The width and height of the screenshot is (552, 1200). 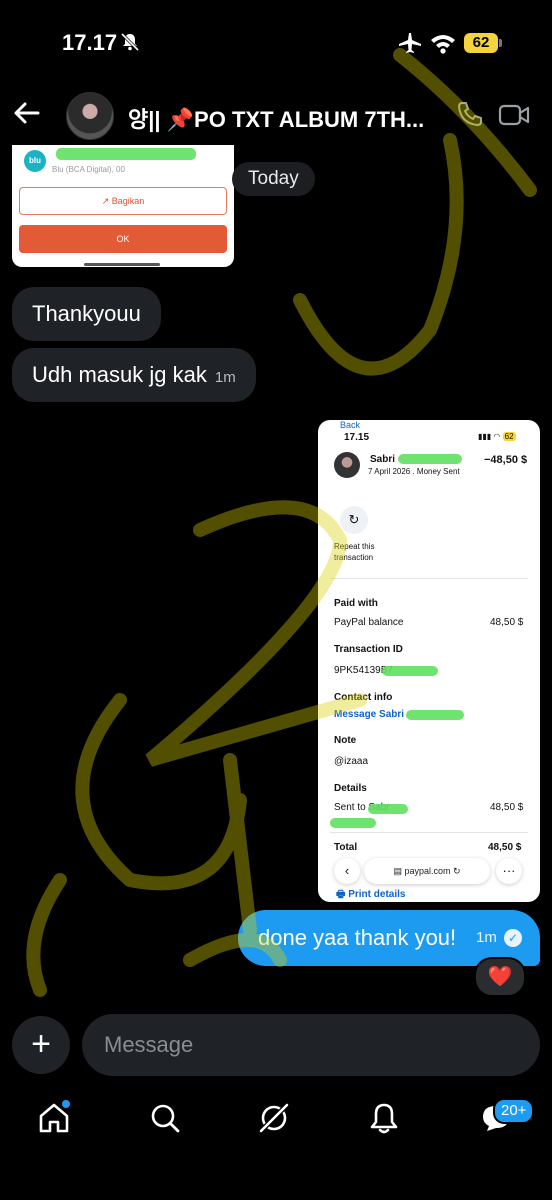 I want to click on add-media-button: +, so click(x=41, y=1045).